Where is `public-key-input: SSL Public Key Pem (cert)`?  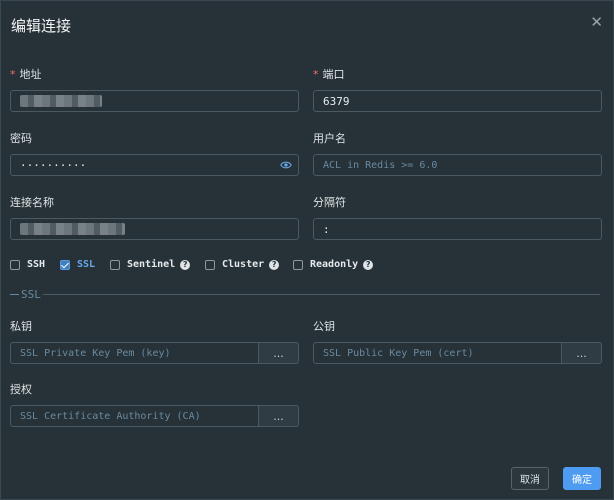 public-key-input: SSL Public Key Pem (cert) is located at coordinates (437, 353).